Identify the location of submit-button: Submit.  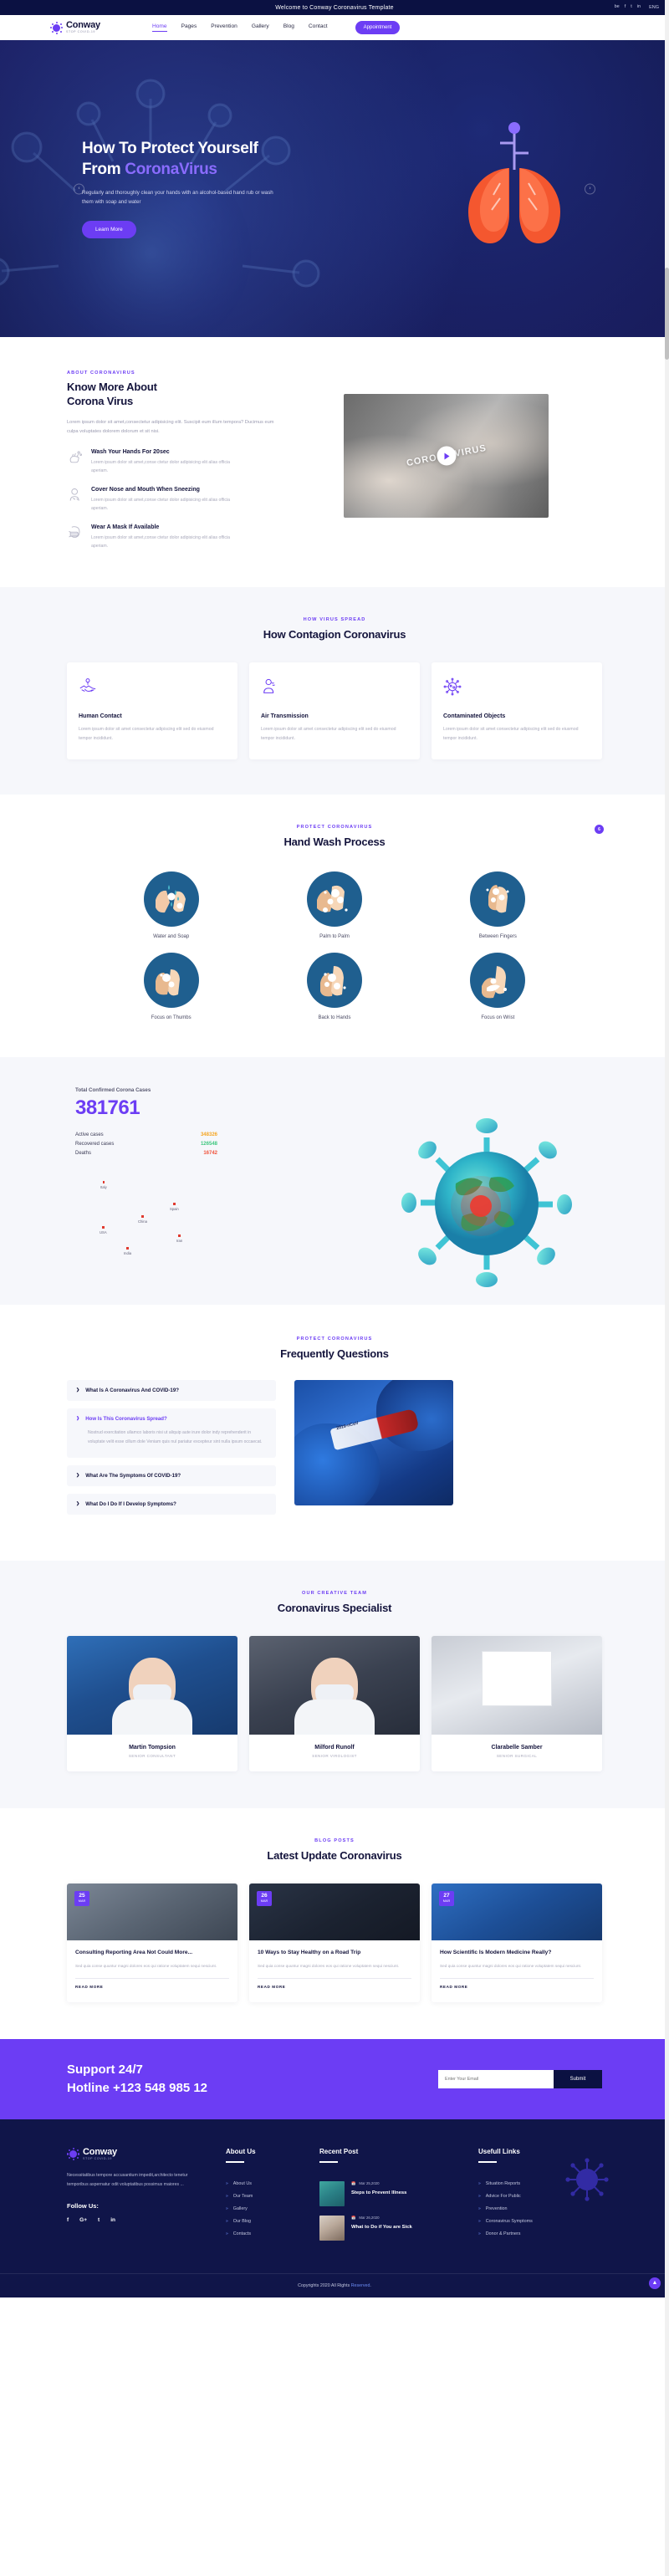
(578, 2078).